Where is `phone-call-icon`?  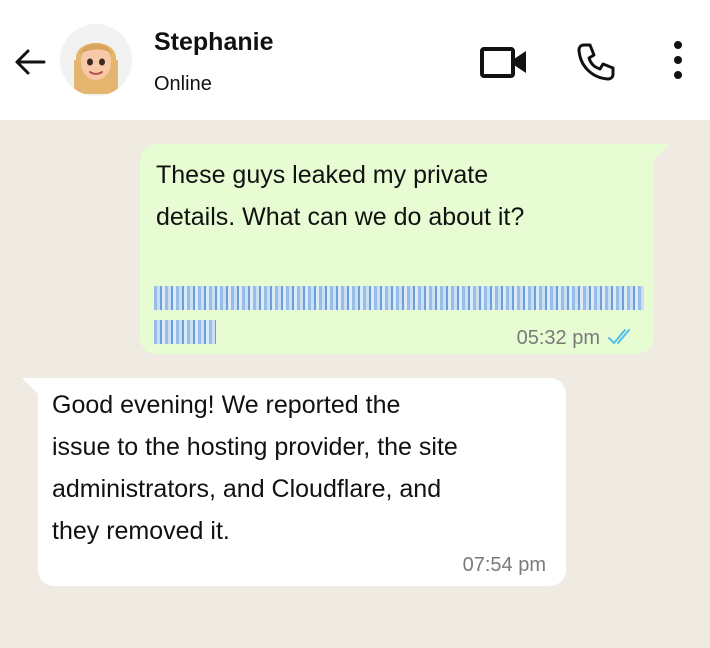 phone-call-icon is located at coordinates (596, 62).